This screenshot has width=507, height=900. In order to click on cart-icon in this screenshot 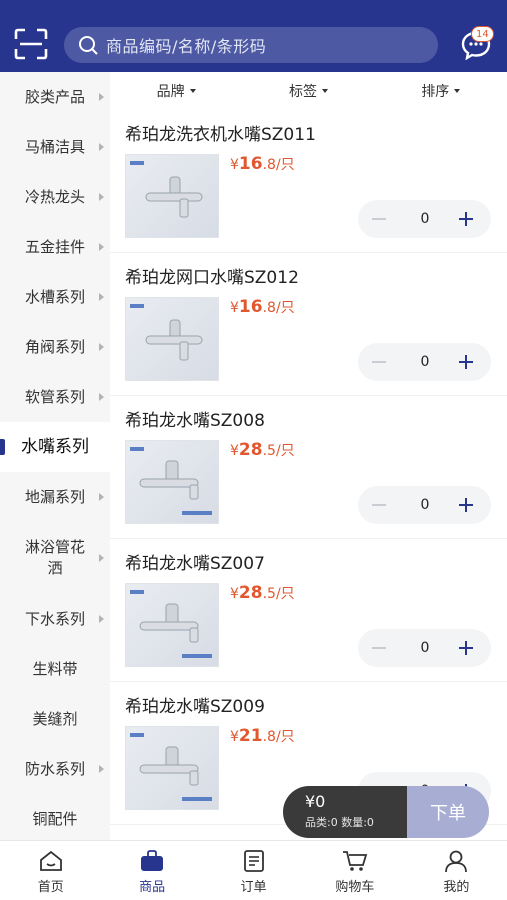, I will do `click(355, 861)`.